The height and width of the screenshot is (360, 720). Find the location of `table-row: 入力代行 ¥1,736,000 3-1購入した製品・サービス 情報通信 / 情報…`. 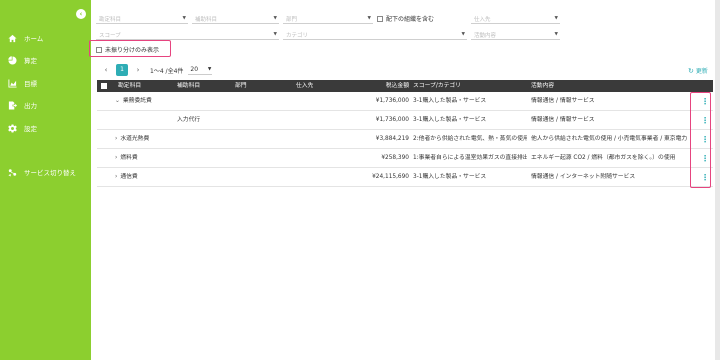

table-row: 入力代行 ¥1,736,000 3-1購入した製品・サービス 情報通信 / 情報… is located at coordinates (405, 120).